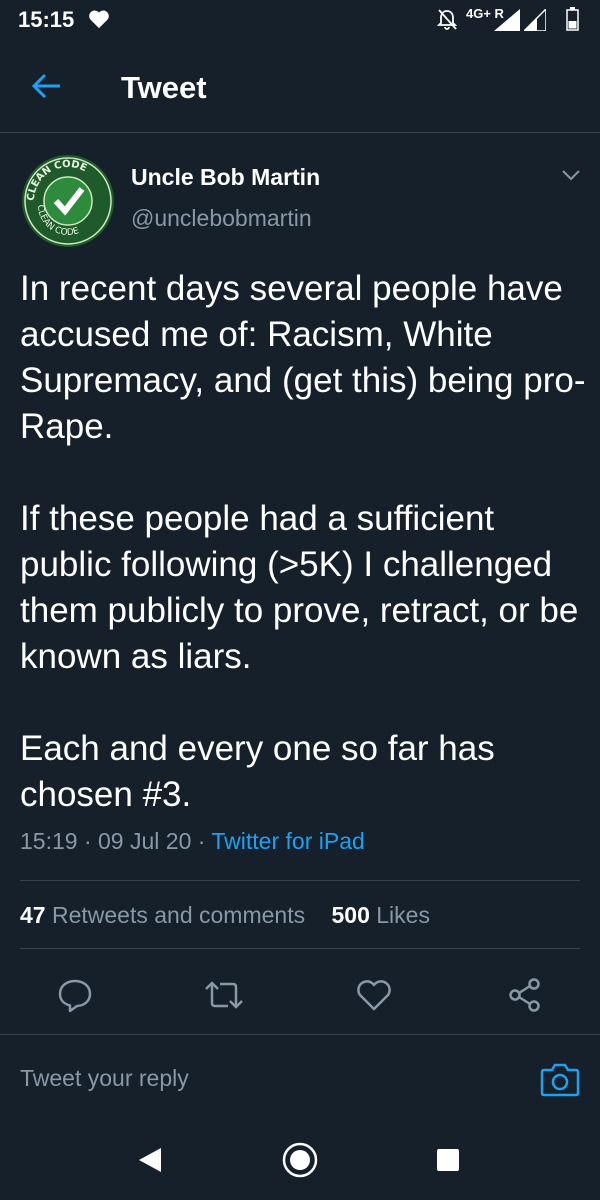 Image resolution: width=600 pixels, height=1200 pixels. Describe the element at coordinates (221, 218) in the screenshot. I see `author-handle: @unclebobmartin` at that location.